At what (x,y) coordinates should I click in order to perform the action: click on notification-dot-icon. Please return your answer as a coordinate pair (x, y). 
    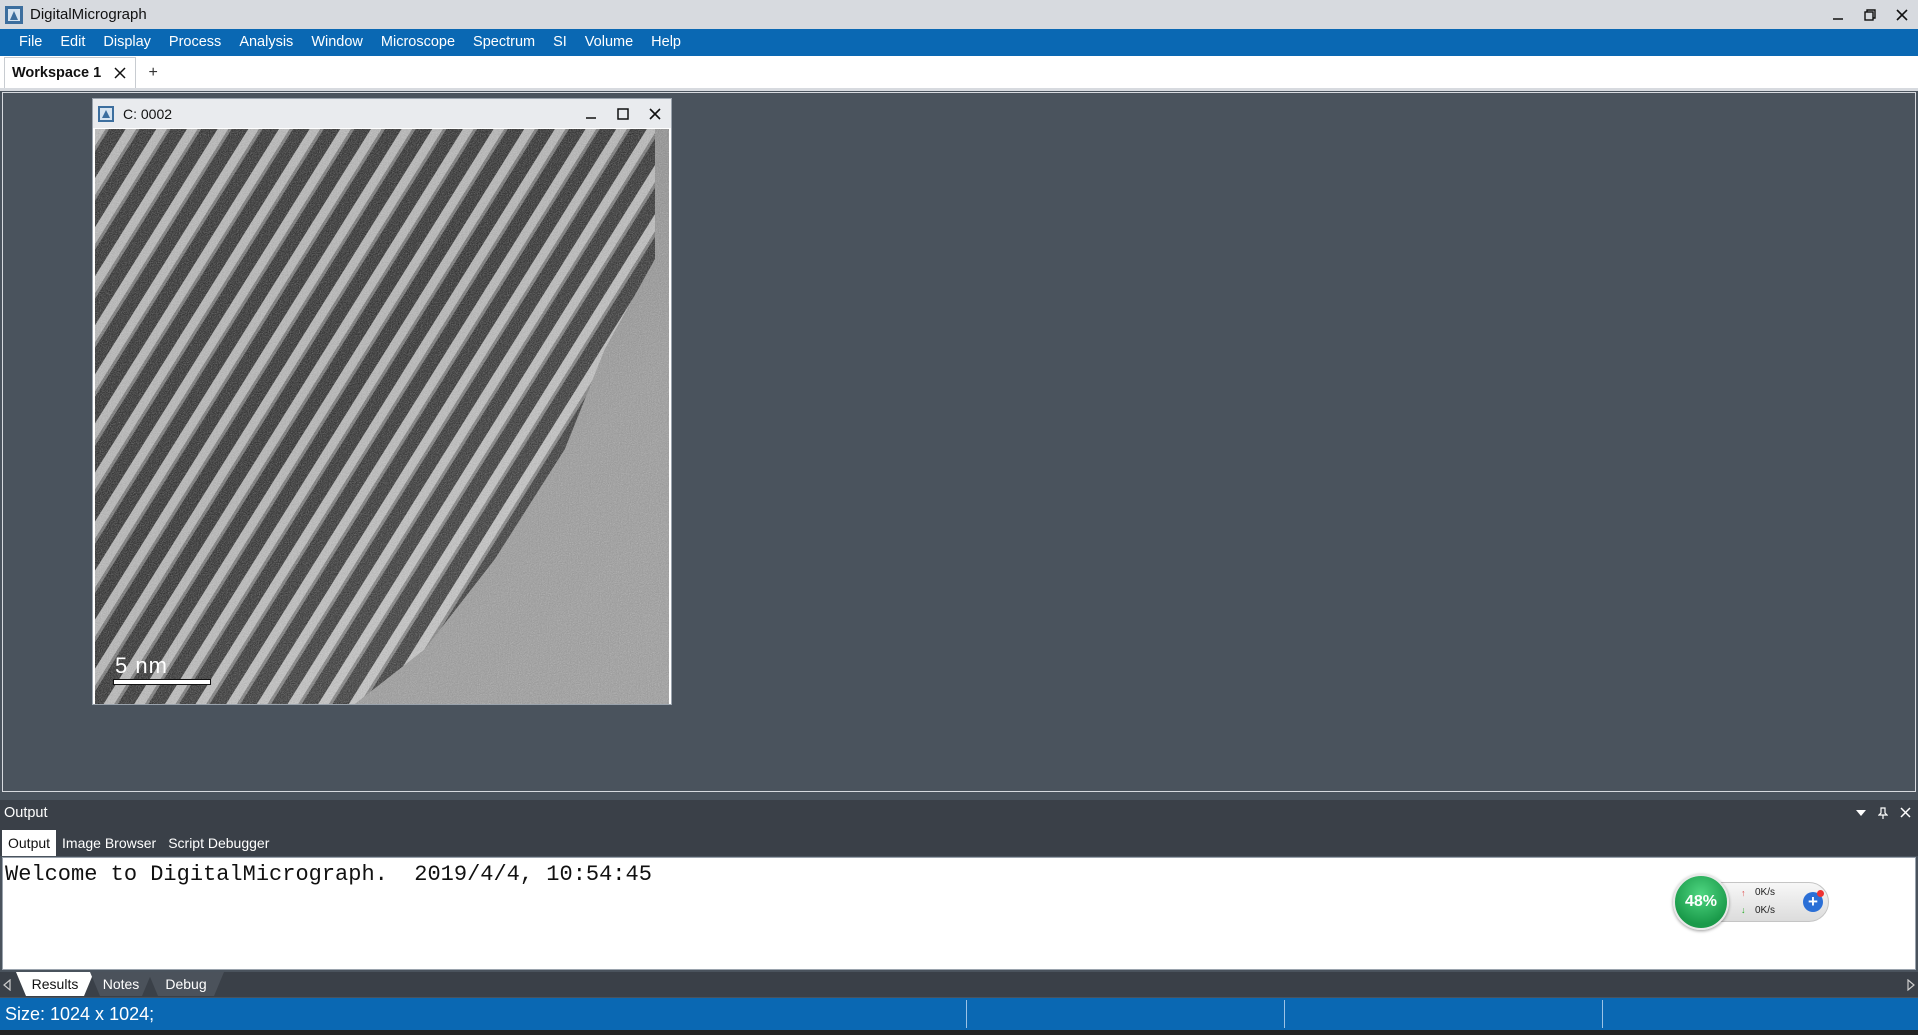
    Looking at the image, I should click on (1820, 893).